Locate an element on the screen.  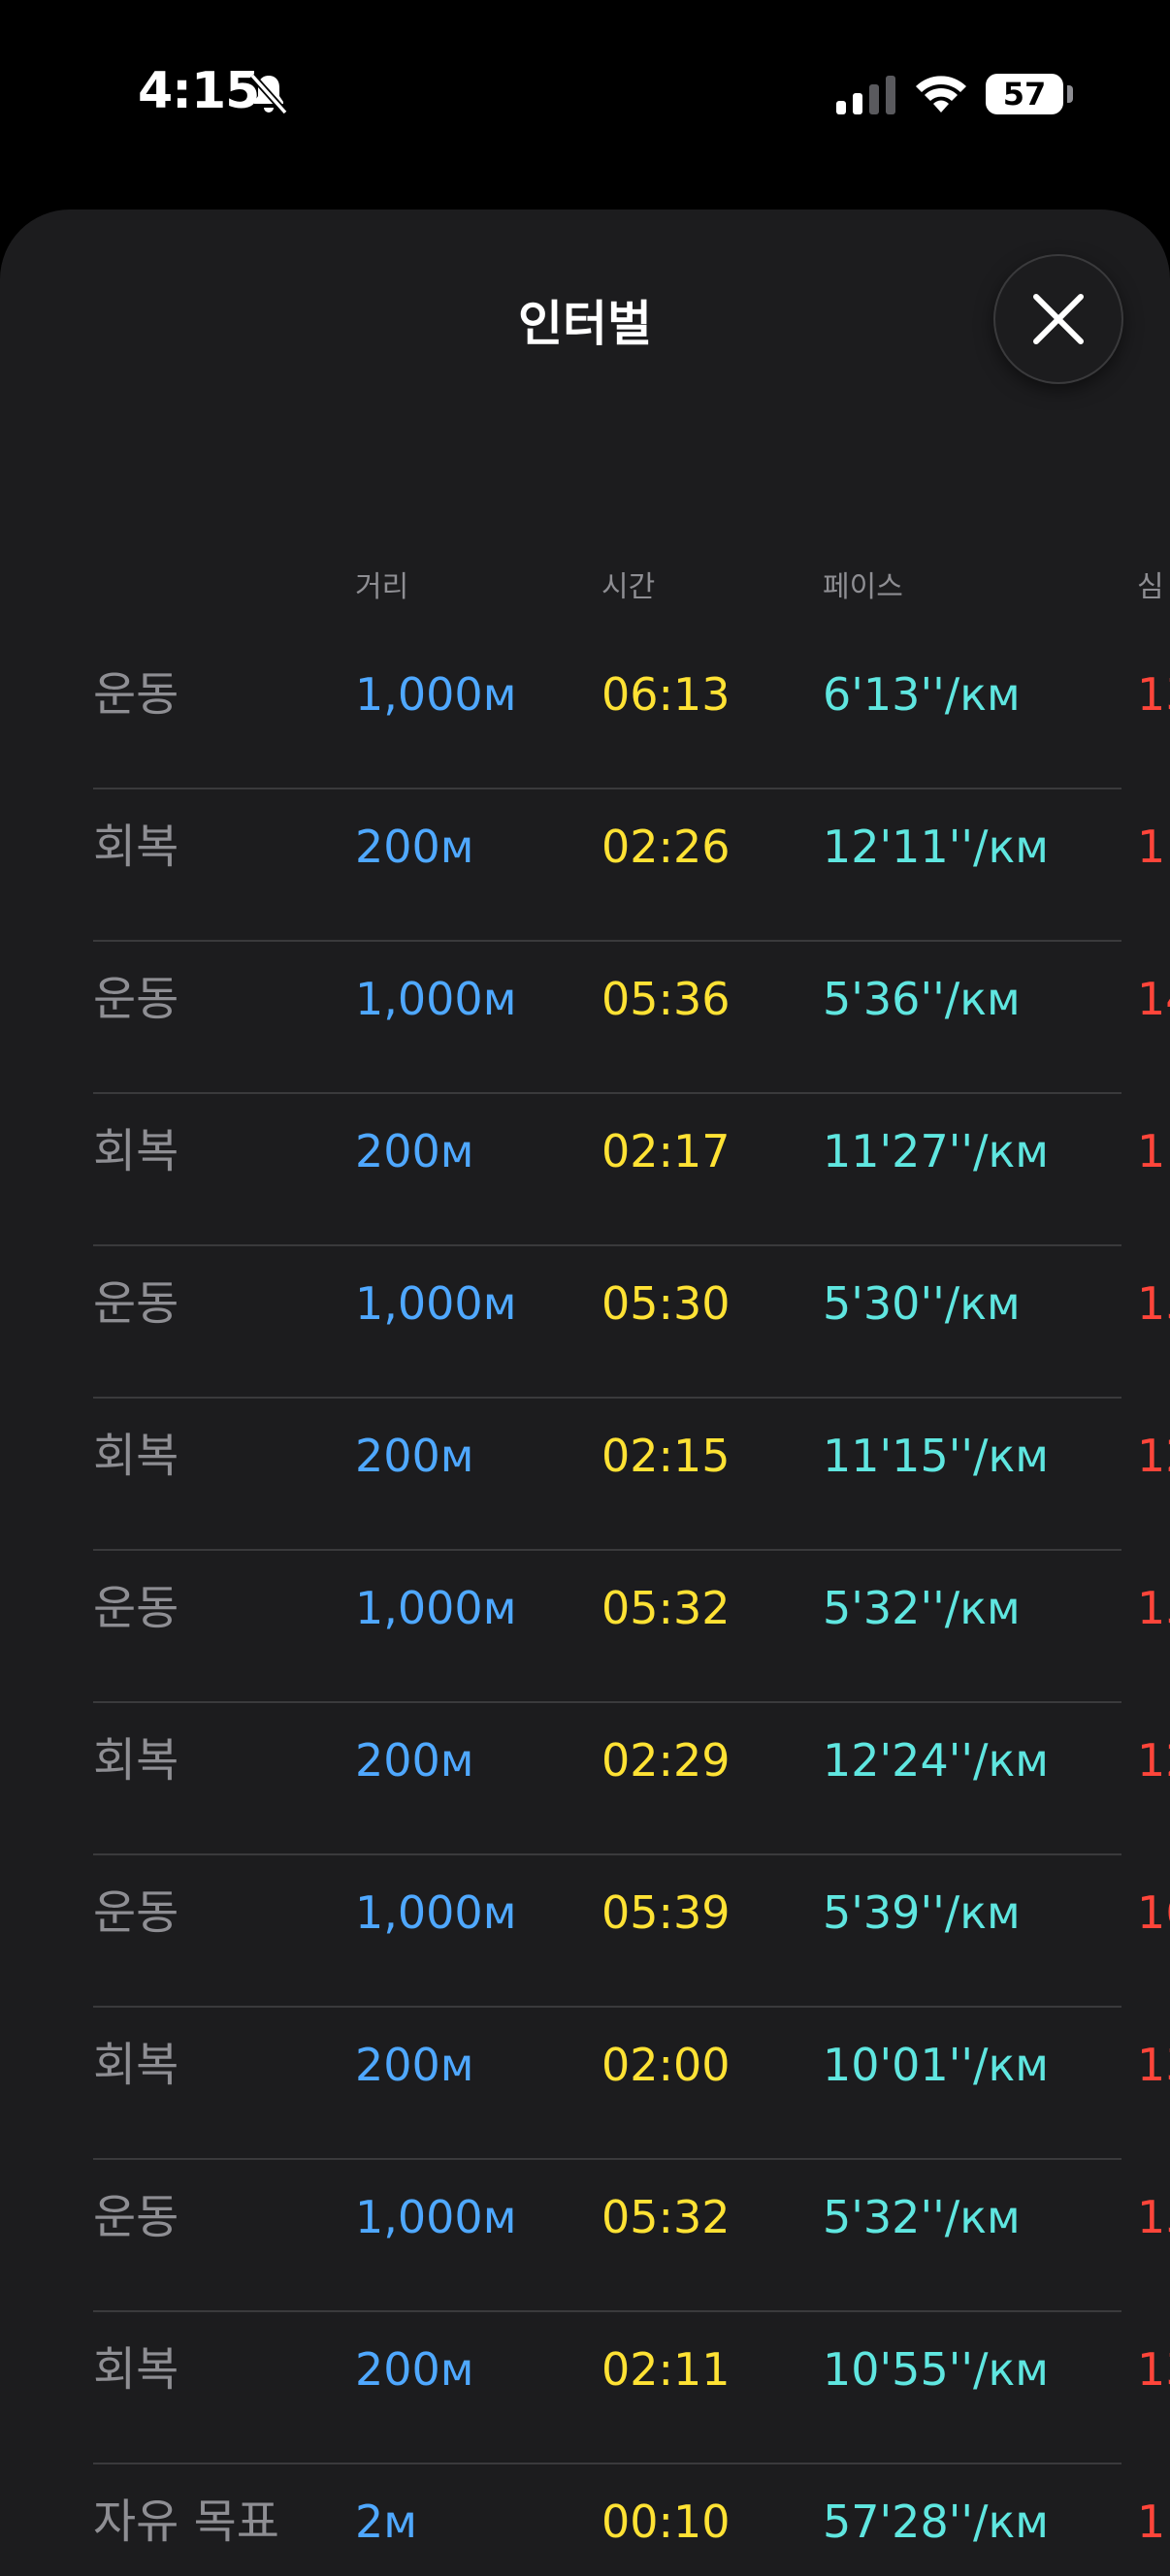
interval-pace: 5'36''/км is located at coordinates (922, 999).